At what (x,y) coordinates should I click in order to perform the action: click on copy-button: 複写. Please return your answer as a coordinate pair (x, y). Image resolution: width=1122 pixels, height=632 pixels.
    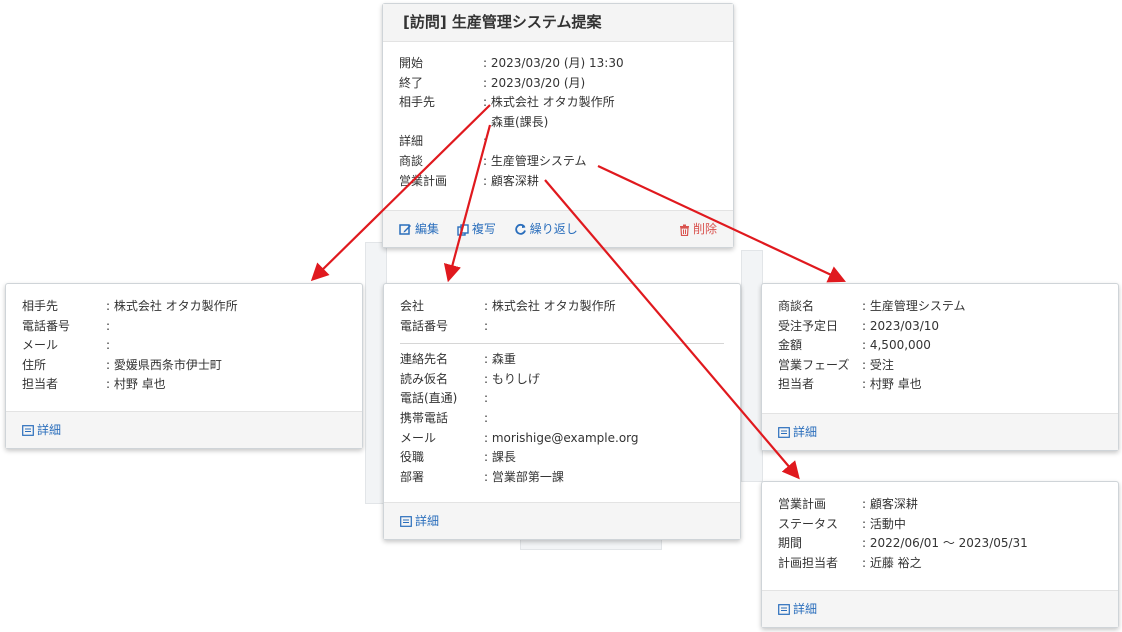
    Looking at the image, I should click on (478, 229).